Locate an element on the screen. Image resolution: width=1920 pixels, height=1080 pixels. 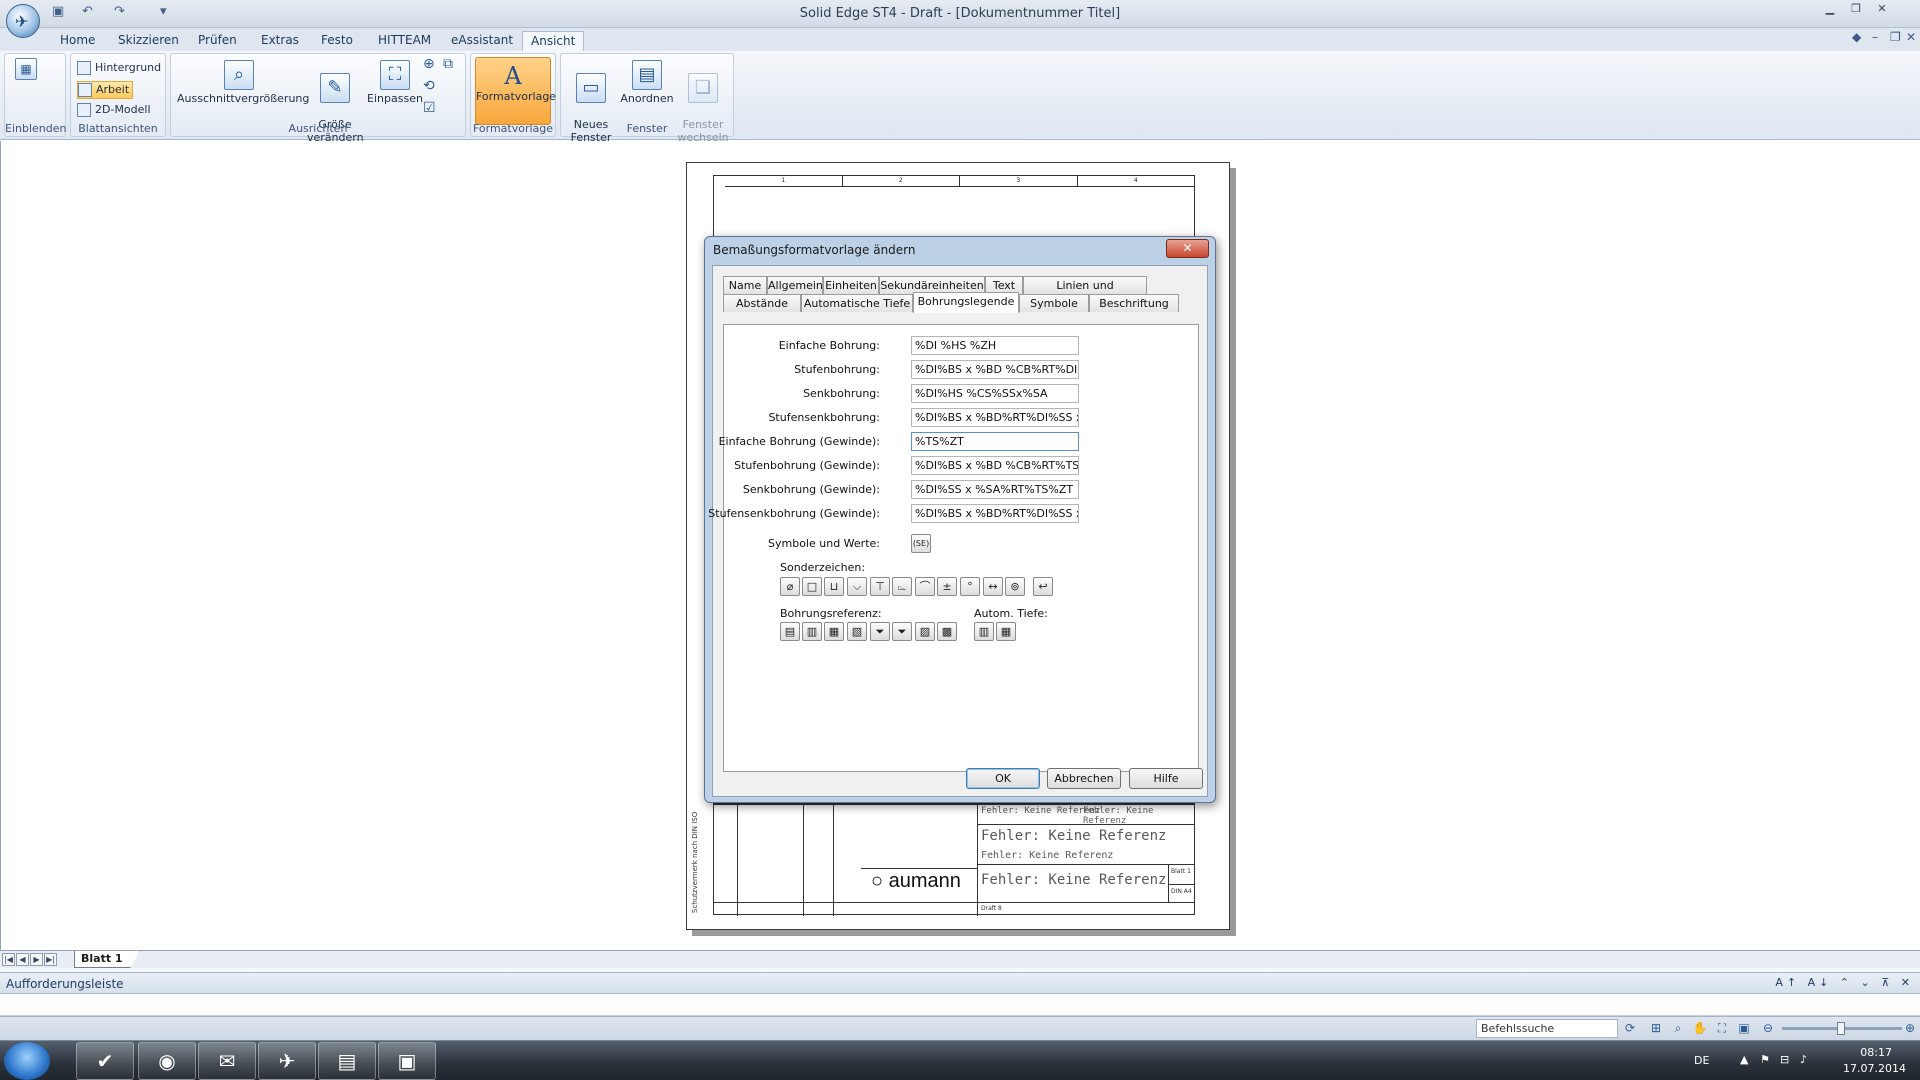
volume-icon: ♪ is located at coordinates (1803, 1059).